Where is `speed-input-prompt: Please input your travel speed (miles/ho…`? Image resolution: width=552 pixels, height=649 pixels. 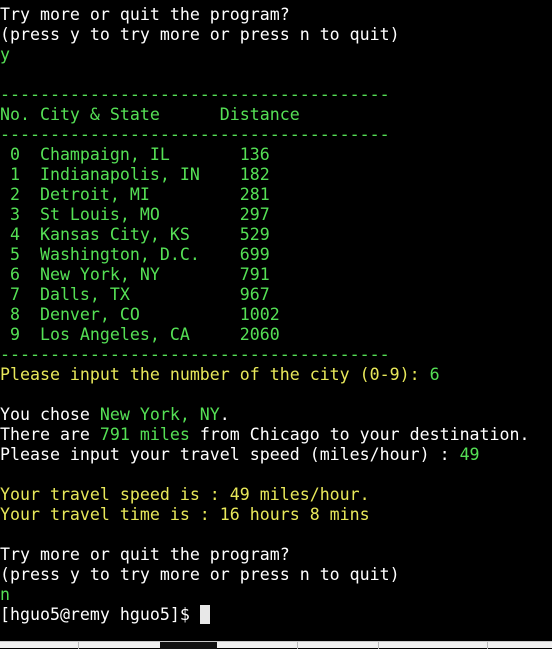
speed-input-prompt: Please input your travel speed (miles/ho… is located at coordinates (230, 454).